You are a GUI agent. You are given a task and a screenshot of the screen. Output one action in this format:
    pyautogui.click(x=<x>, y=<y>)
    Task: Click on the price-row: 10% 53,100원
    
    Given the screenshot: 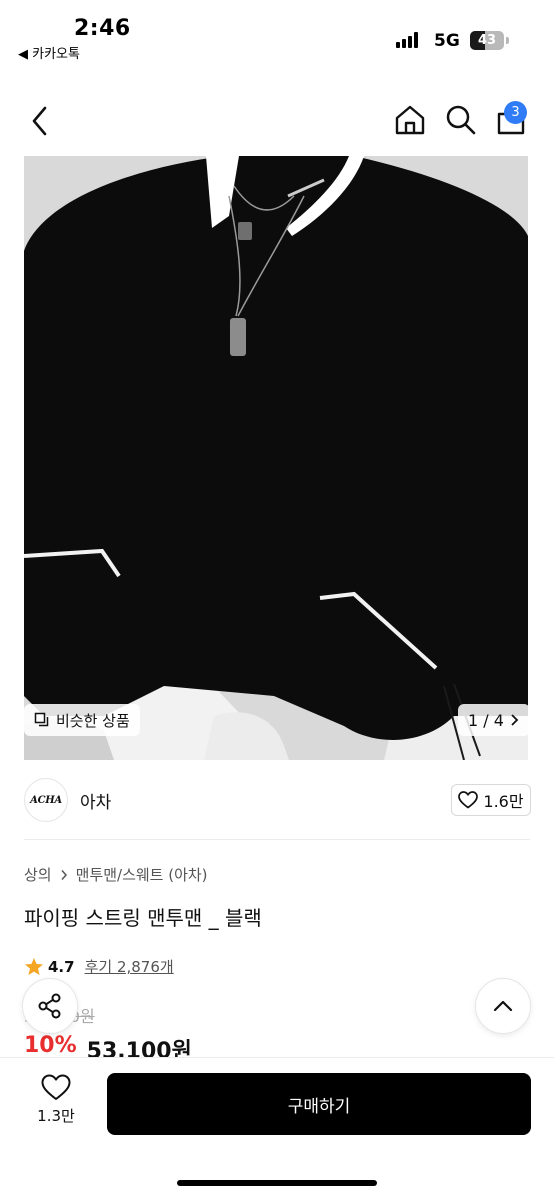 What is the action you would take?
    pyautogui.click(x=108, y=1045)
    